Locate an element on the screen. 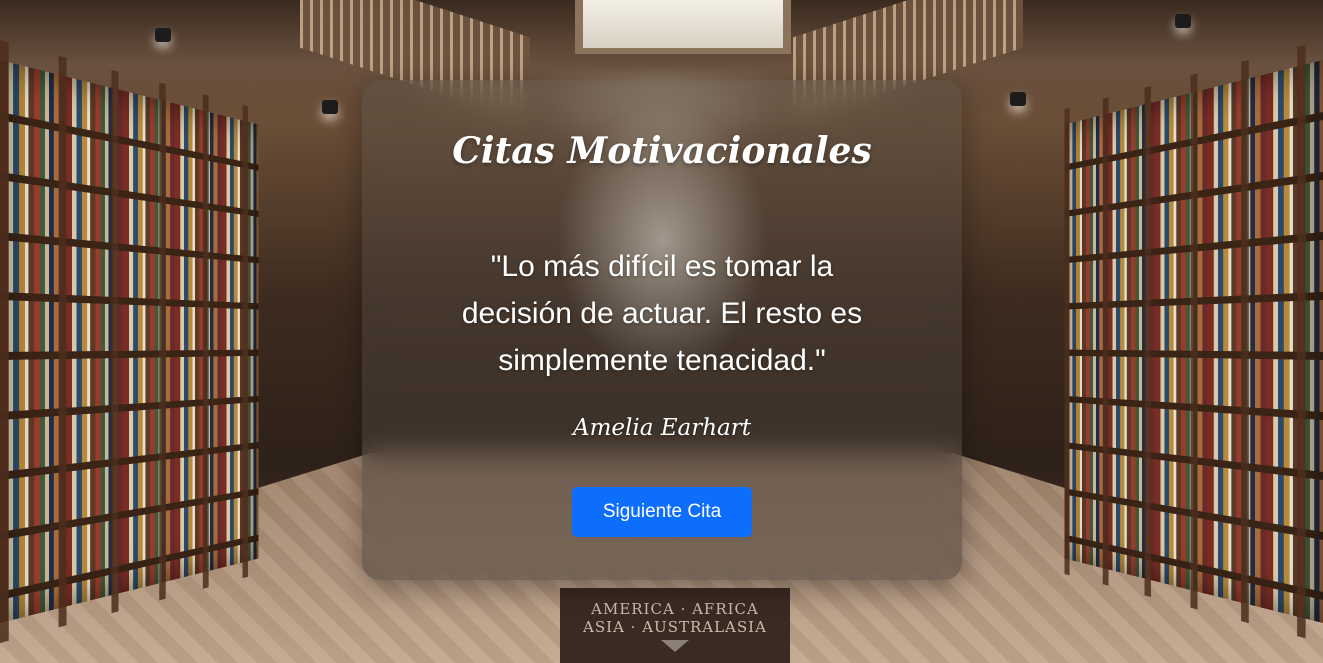  page-title: Citas Motivacionales is located at coordinates (662, 151).